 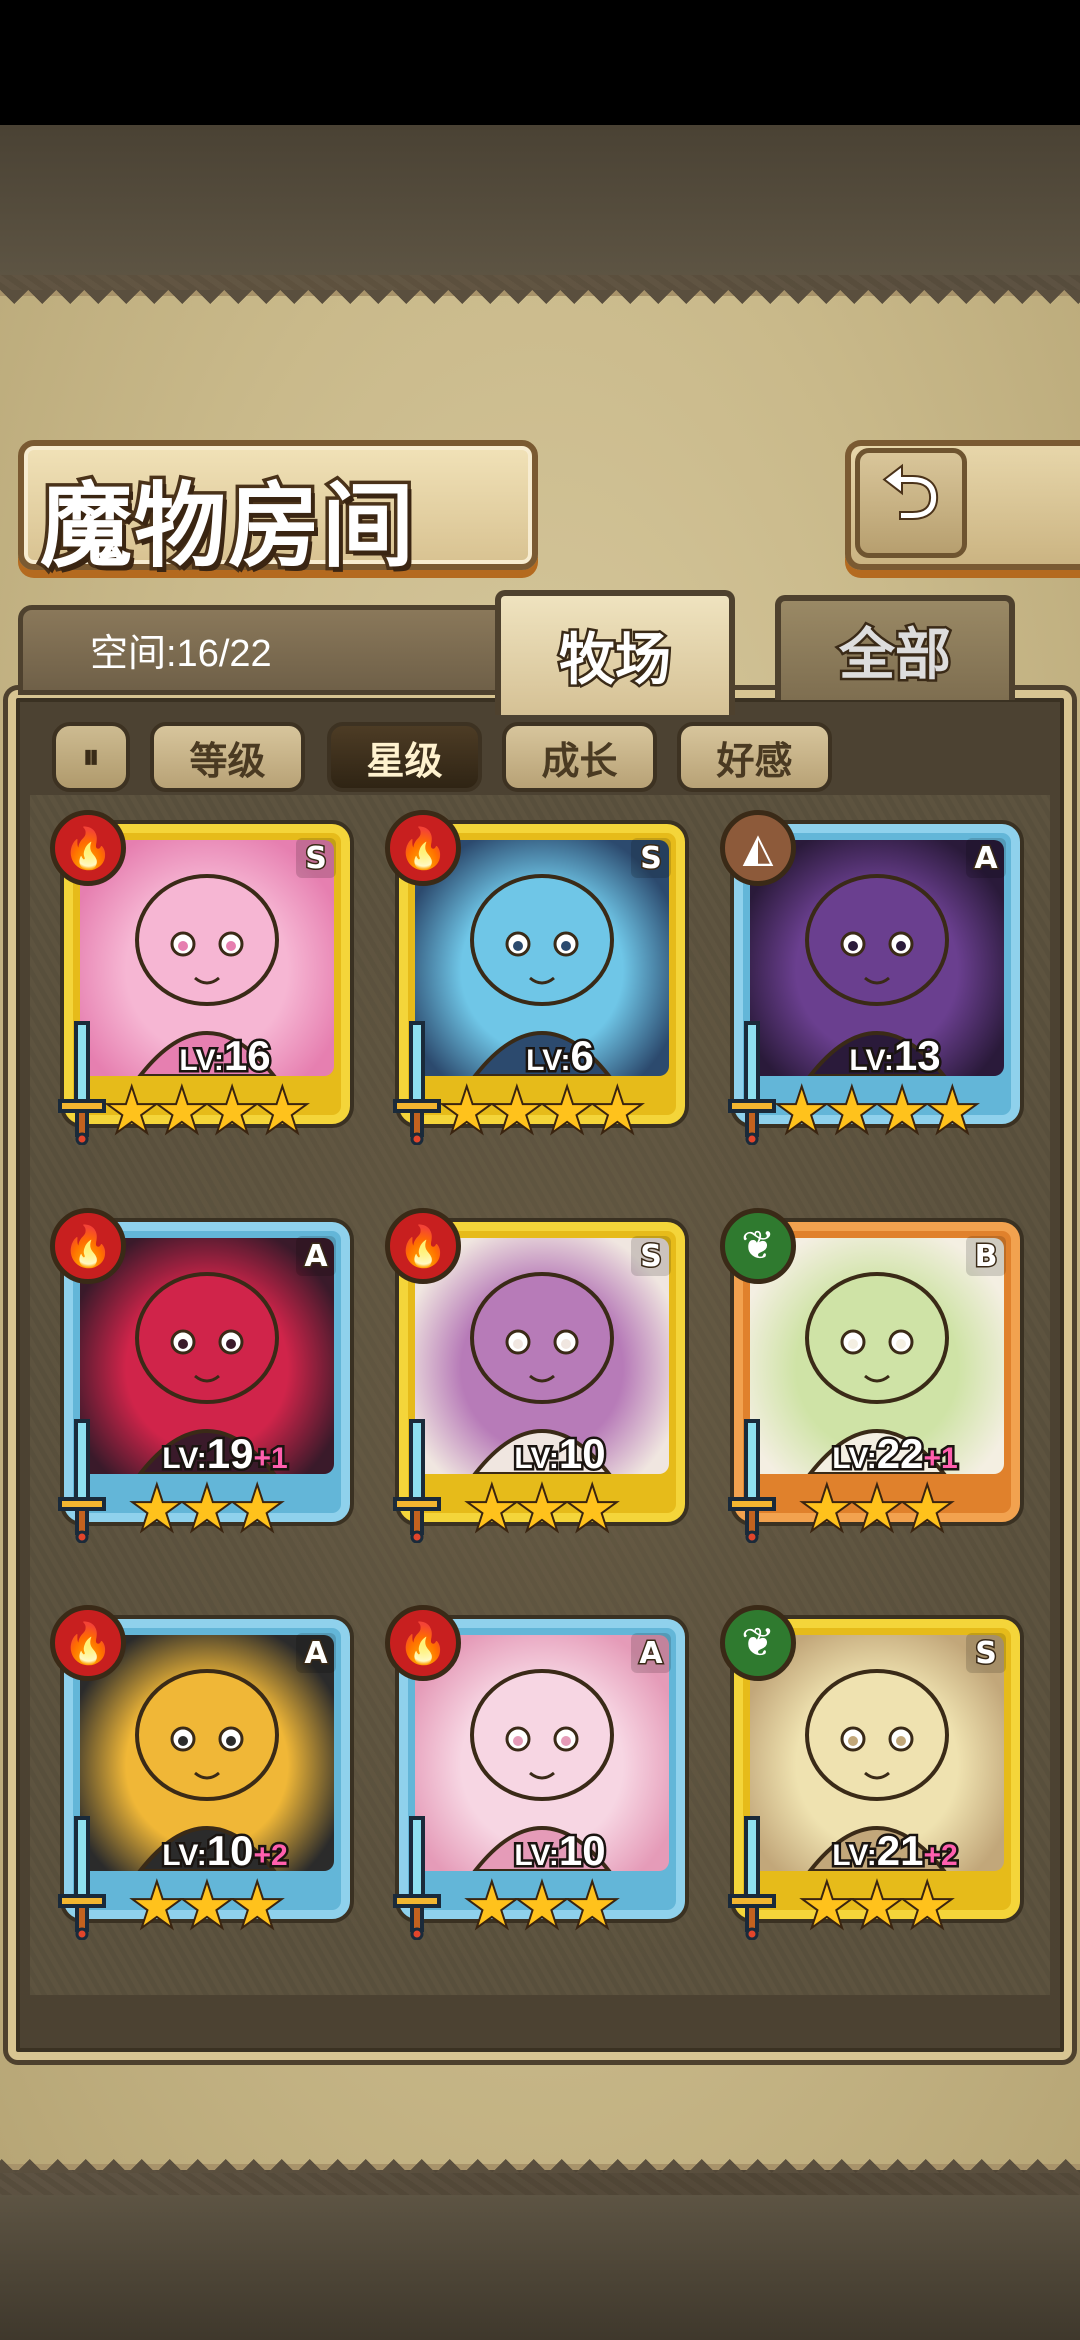 I want to click on monster-card: S 🔥 LV: 6 ★★★★, so click(x=535, y=985).